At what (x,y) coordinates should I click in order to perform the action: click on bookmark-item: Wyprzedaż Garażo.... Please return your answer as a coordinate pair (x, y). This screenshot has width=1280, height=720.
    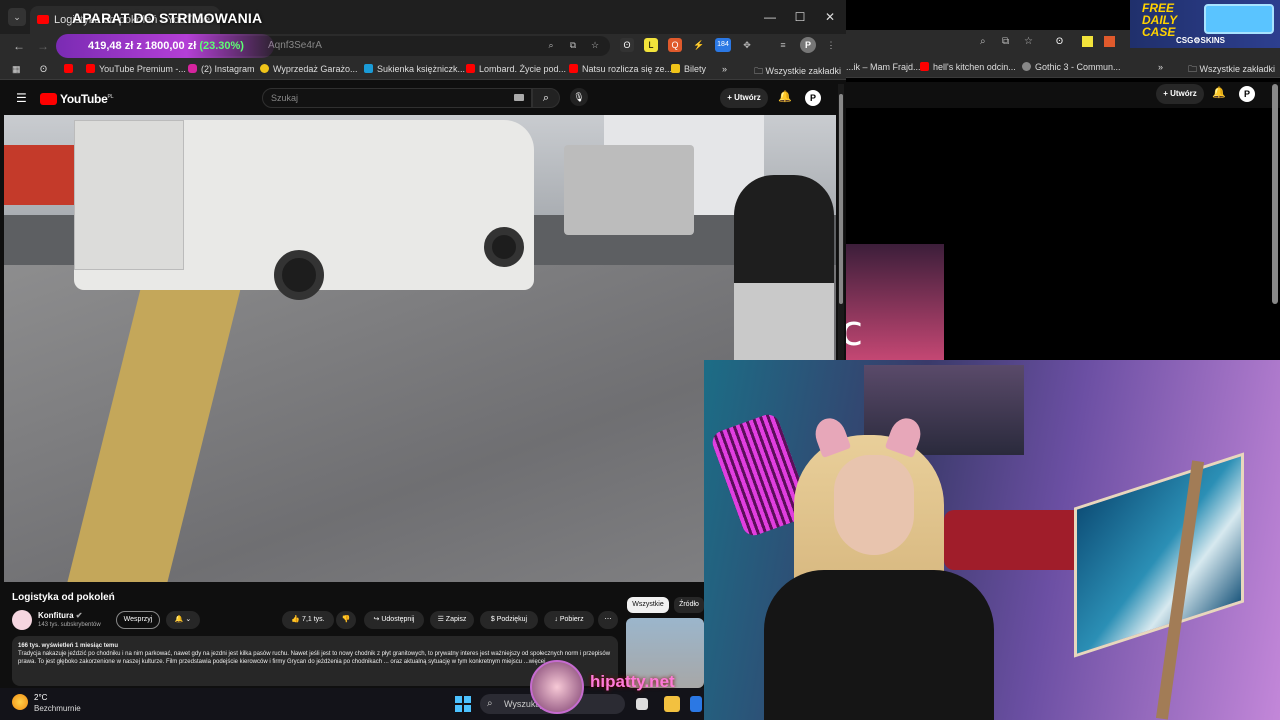
    Looking at the image, I should click on (308, 69).